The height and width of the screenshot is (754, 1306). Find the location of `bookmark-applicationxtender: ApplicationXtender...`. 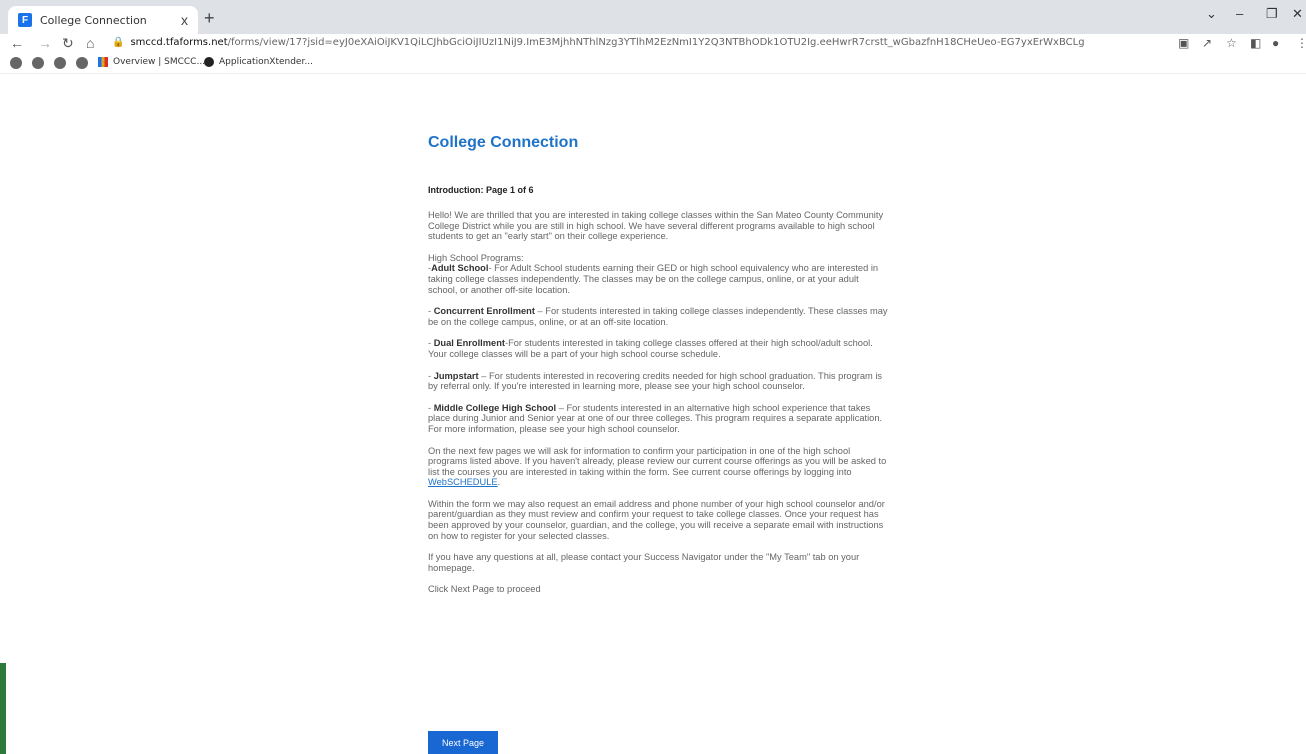

bookmark-applicationxtender: ApplicationXtender... is located at coordinates (258, 62).